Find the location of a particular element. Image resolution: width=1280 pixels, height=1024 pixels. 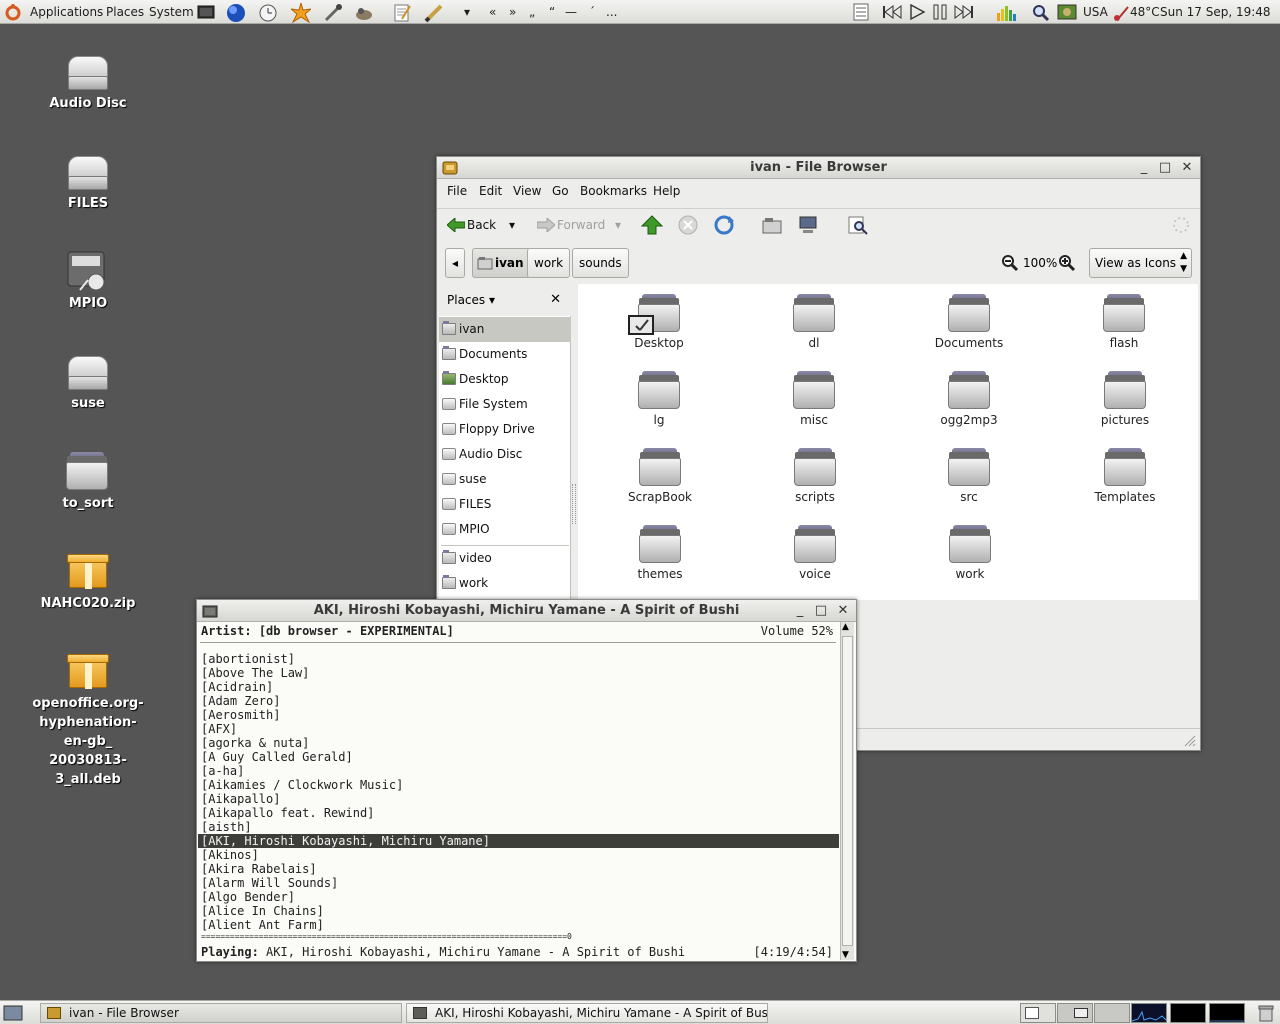

desktop-icon-mpio: MPIO is located at coordinates (88, 281).